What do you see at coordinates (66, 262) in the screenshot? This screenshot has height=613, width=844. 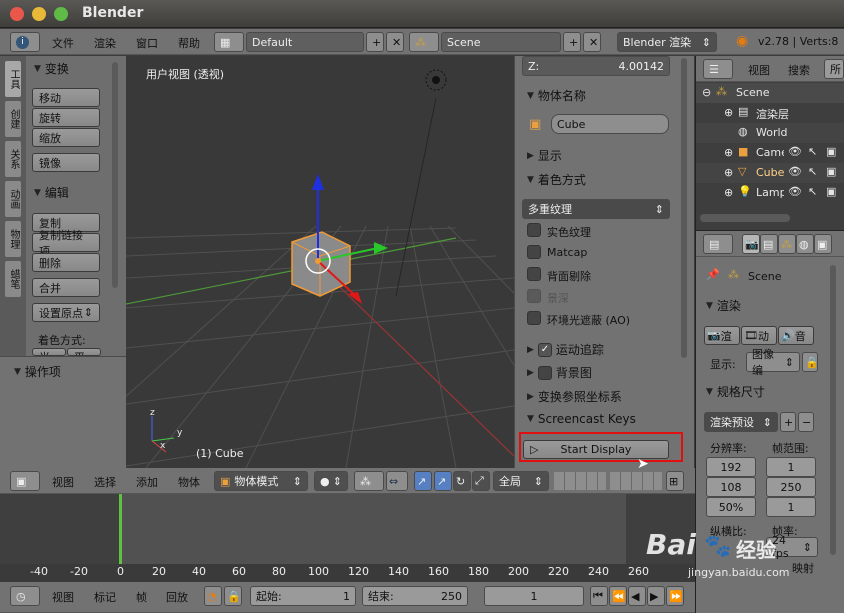 I see `delete-button: 删除` at bounding box center [66, 262].